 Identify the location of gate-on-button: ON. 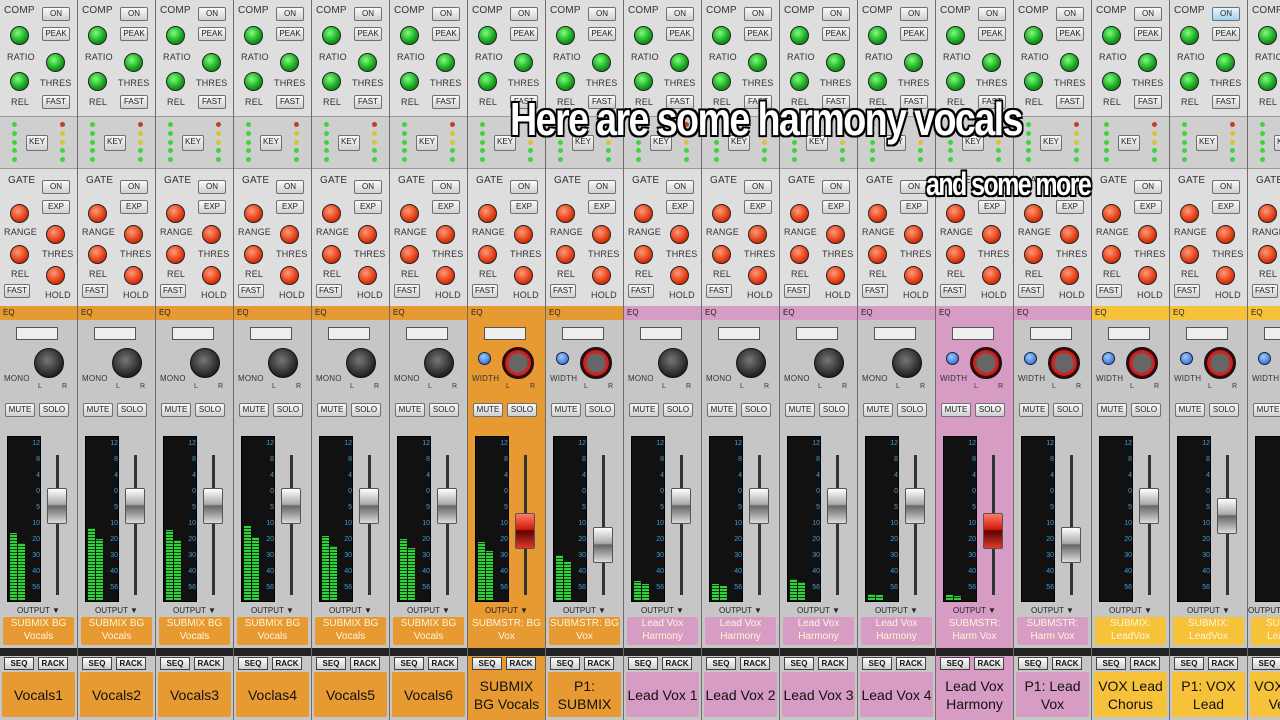
(524, 187).